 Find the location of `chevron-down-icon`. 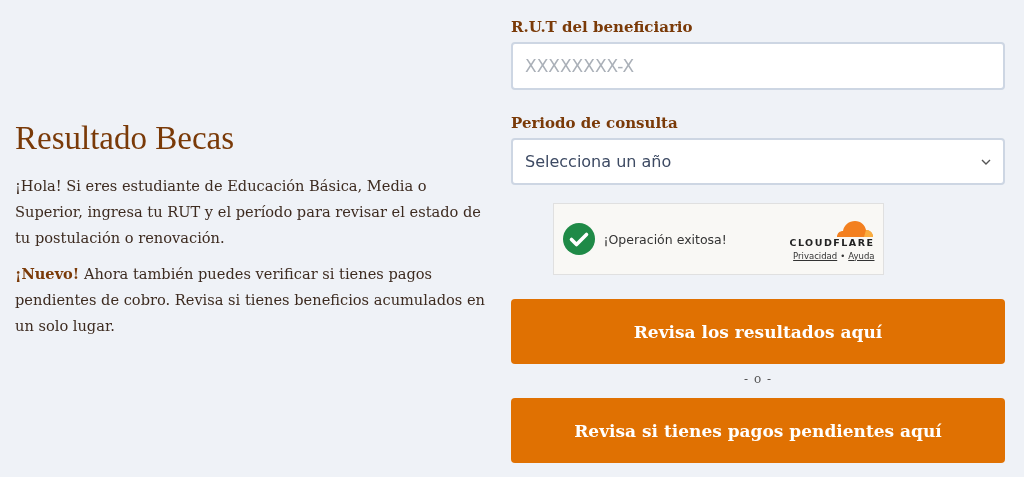

chevron-down-icon is located at coordinates (986, 161).